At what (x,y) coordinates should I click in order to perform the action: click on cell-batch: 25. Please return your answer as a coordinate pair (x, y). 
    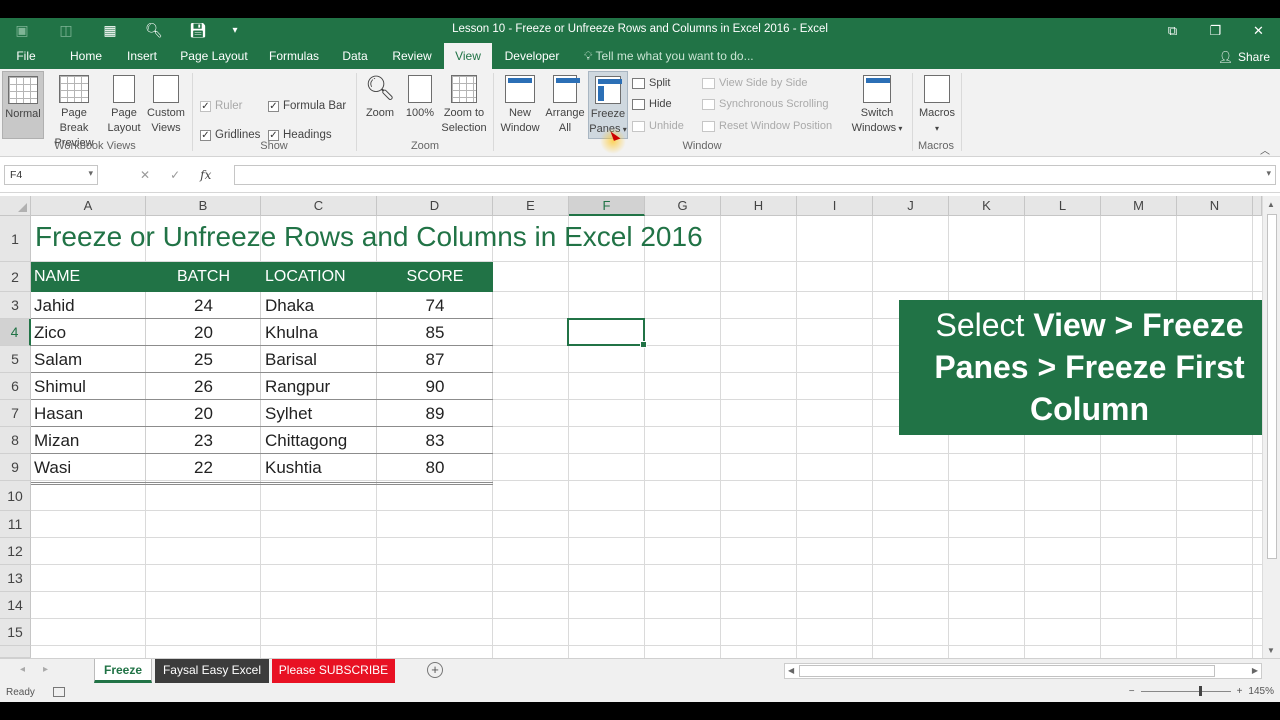
    Looking at the image, I should click on (203, 359).